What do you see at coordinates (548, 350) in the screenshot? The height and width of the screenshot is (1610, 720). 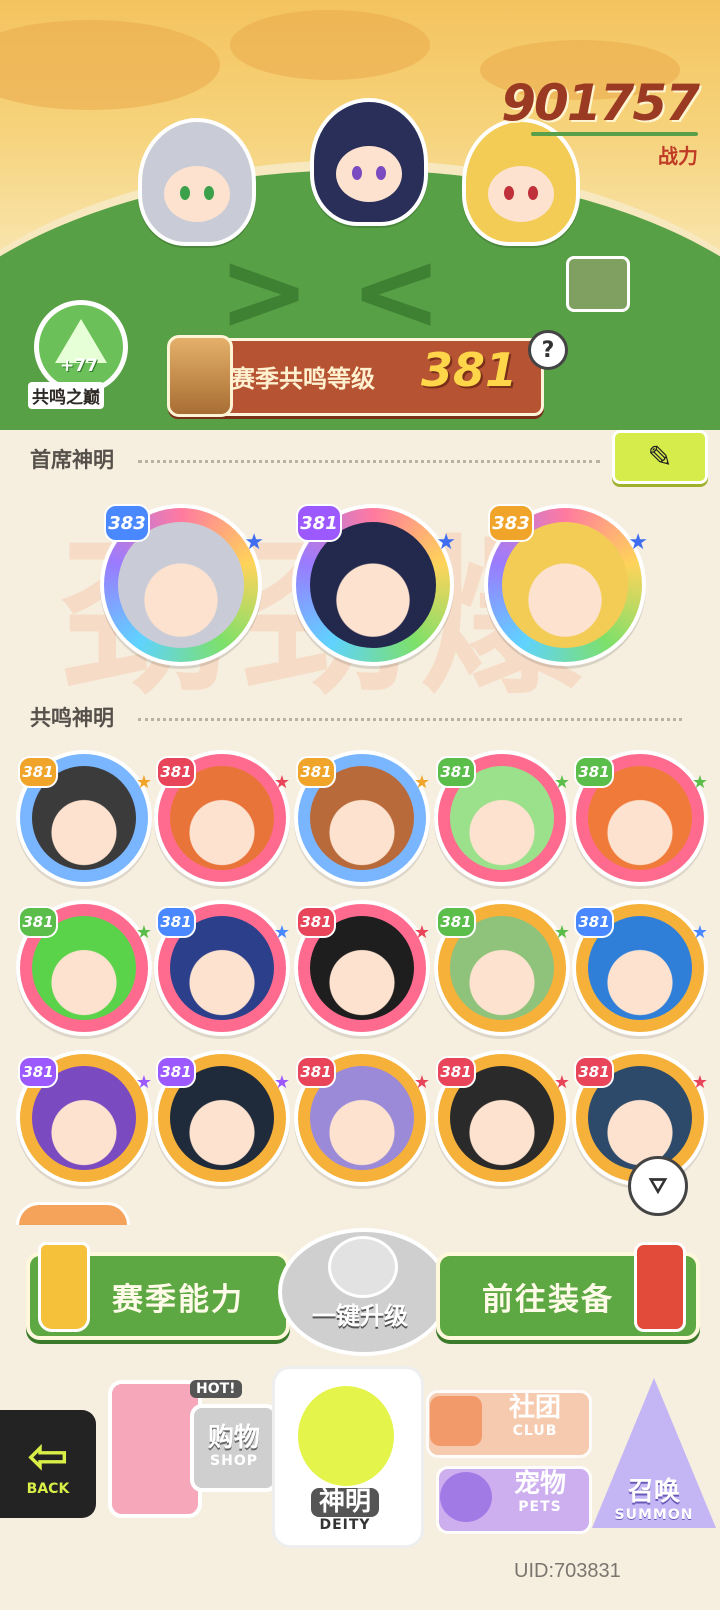 I see `question-icon: ?` at bounding box center [548, 350].